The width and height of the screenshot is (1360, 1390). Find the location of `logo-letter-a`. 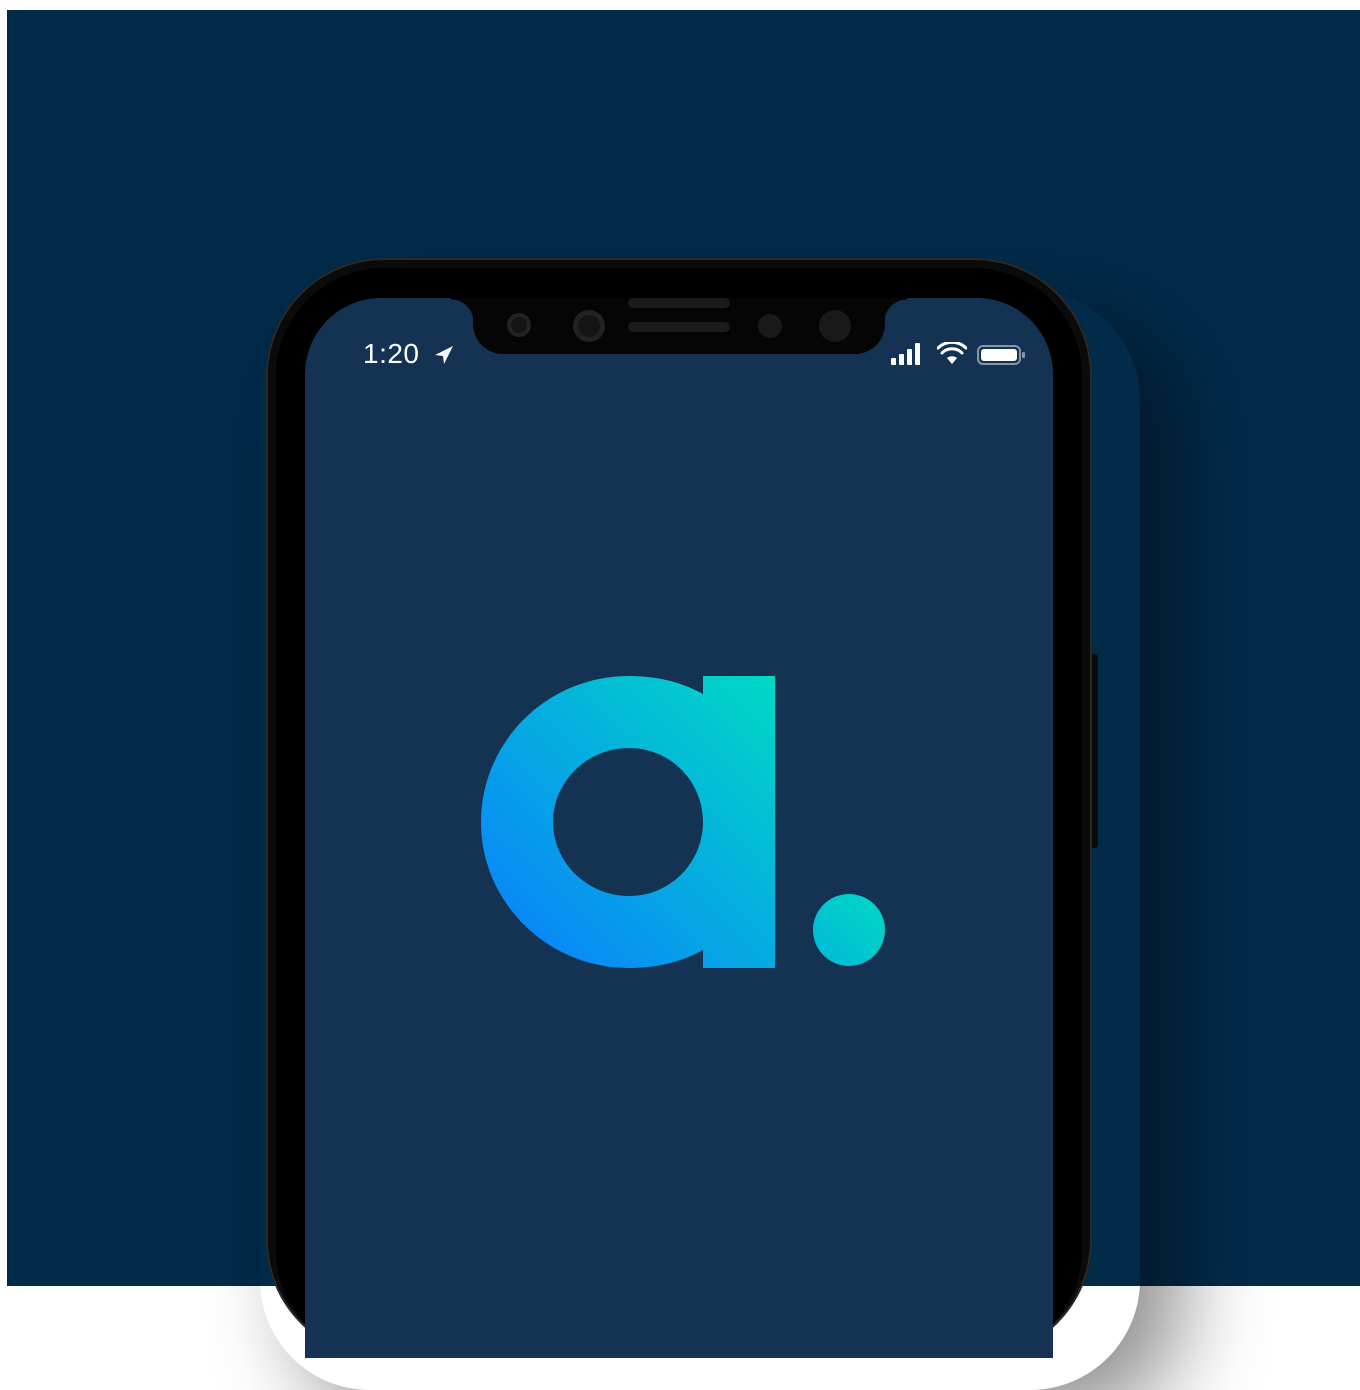

logo-letter-a is located at coordinates (628, 822).